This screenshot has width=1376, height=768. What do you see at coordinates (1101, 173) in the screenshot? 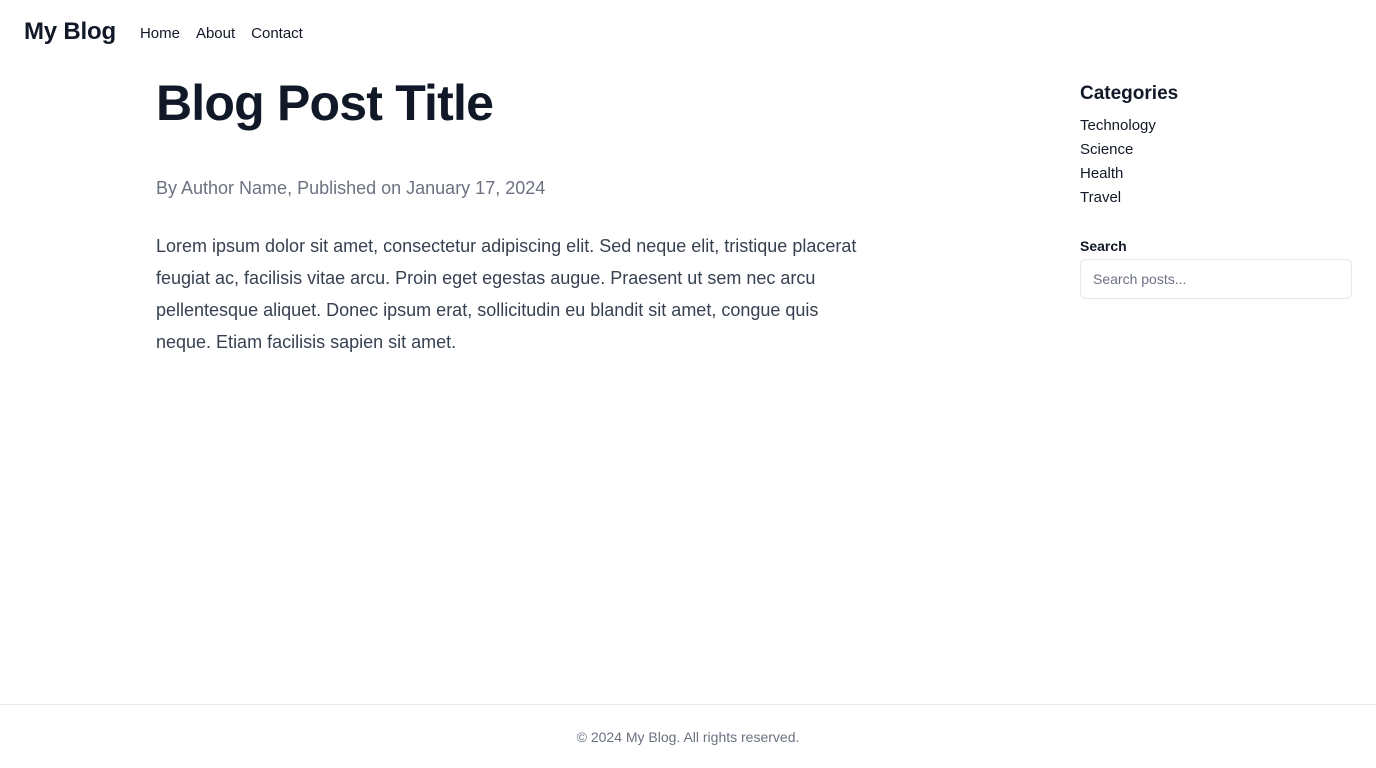
I see `category-link-health: Health` at bounding box center [1101, 173].